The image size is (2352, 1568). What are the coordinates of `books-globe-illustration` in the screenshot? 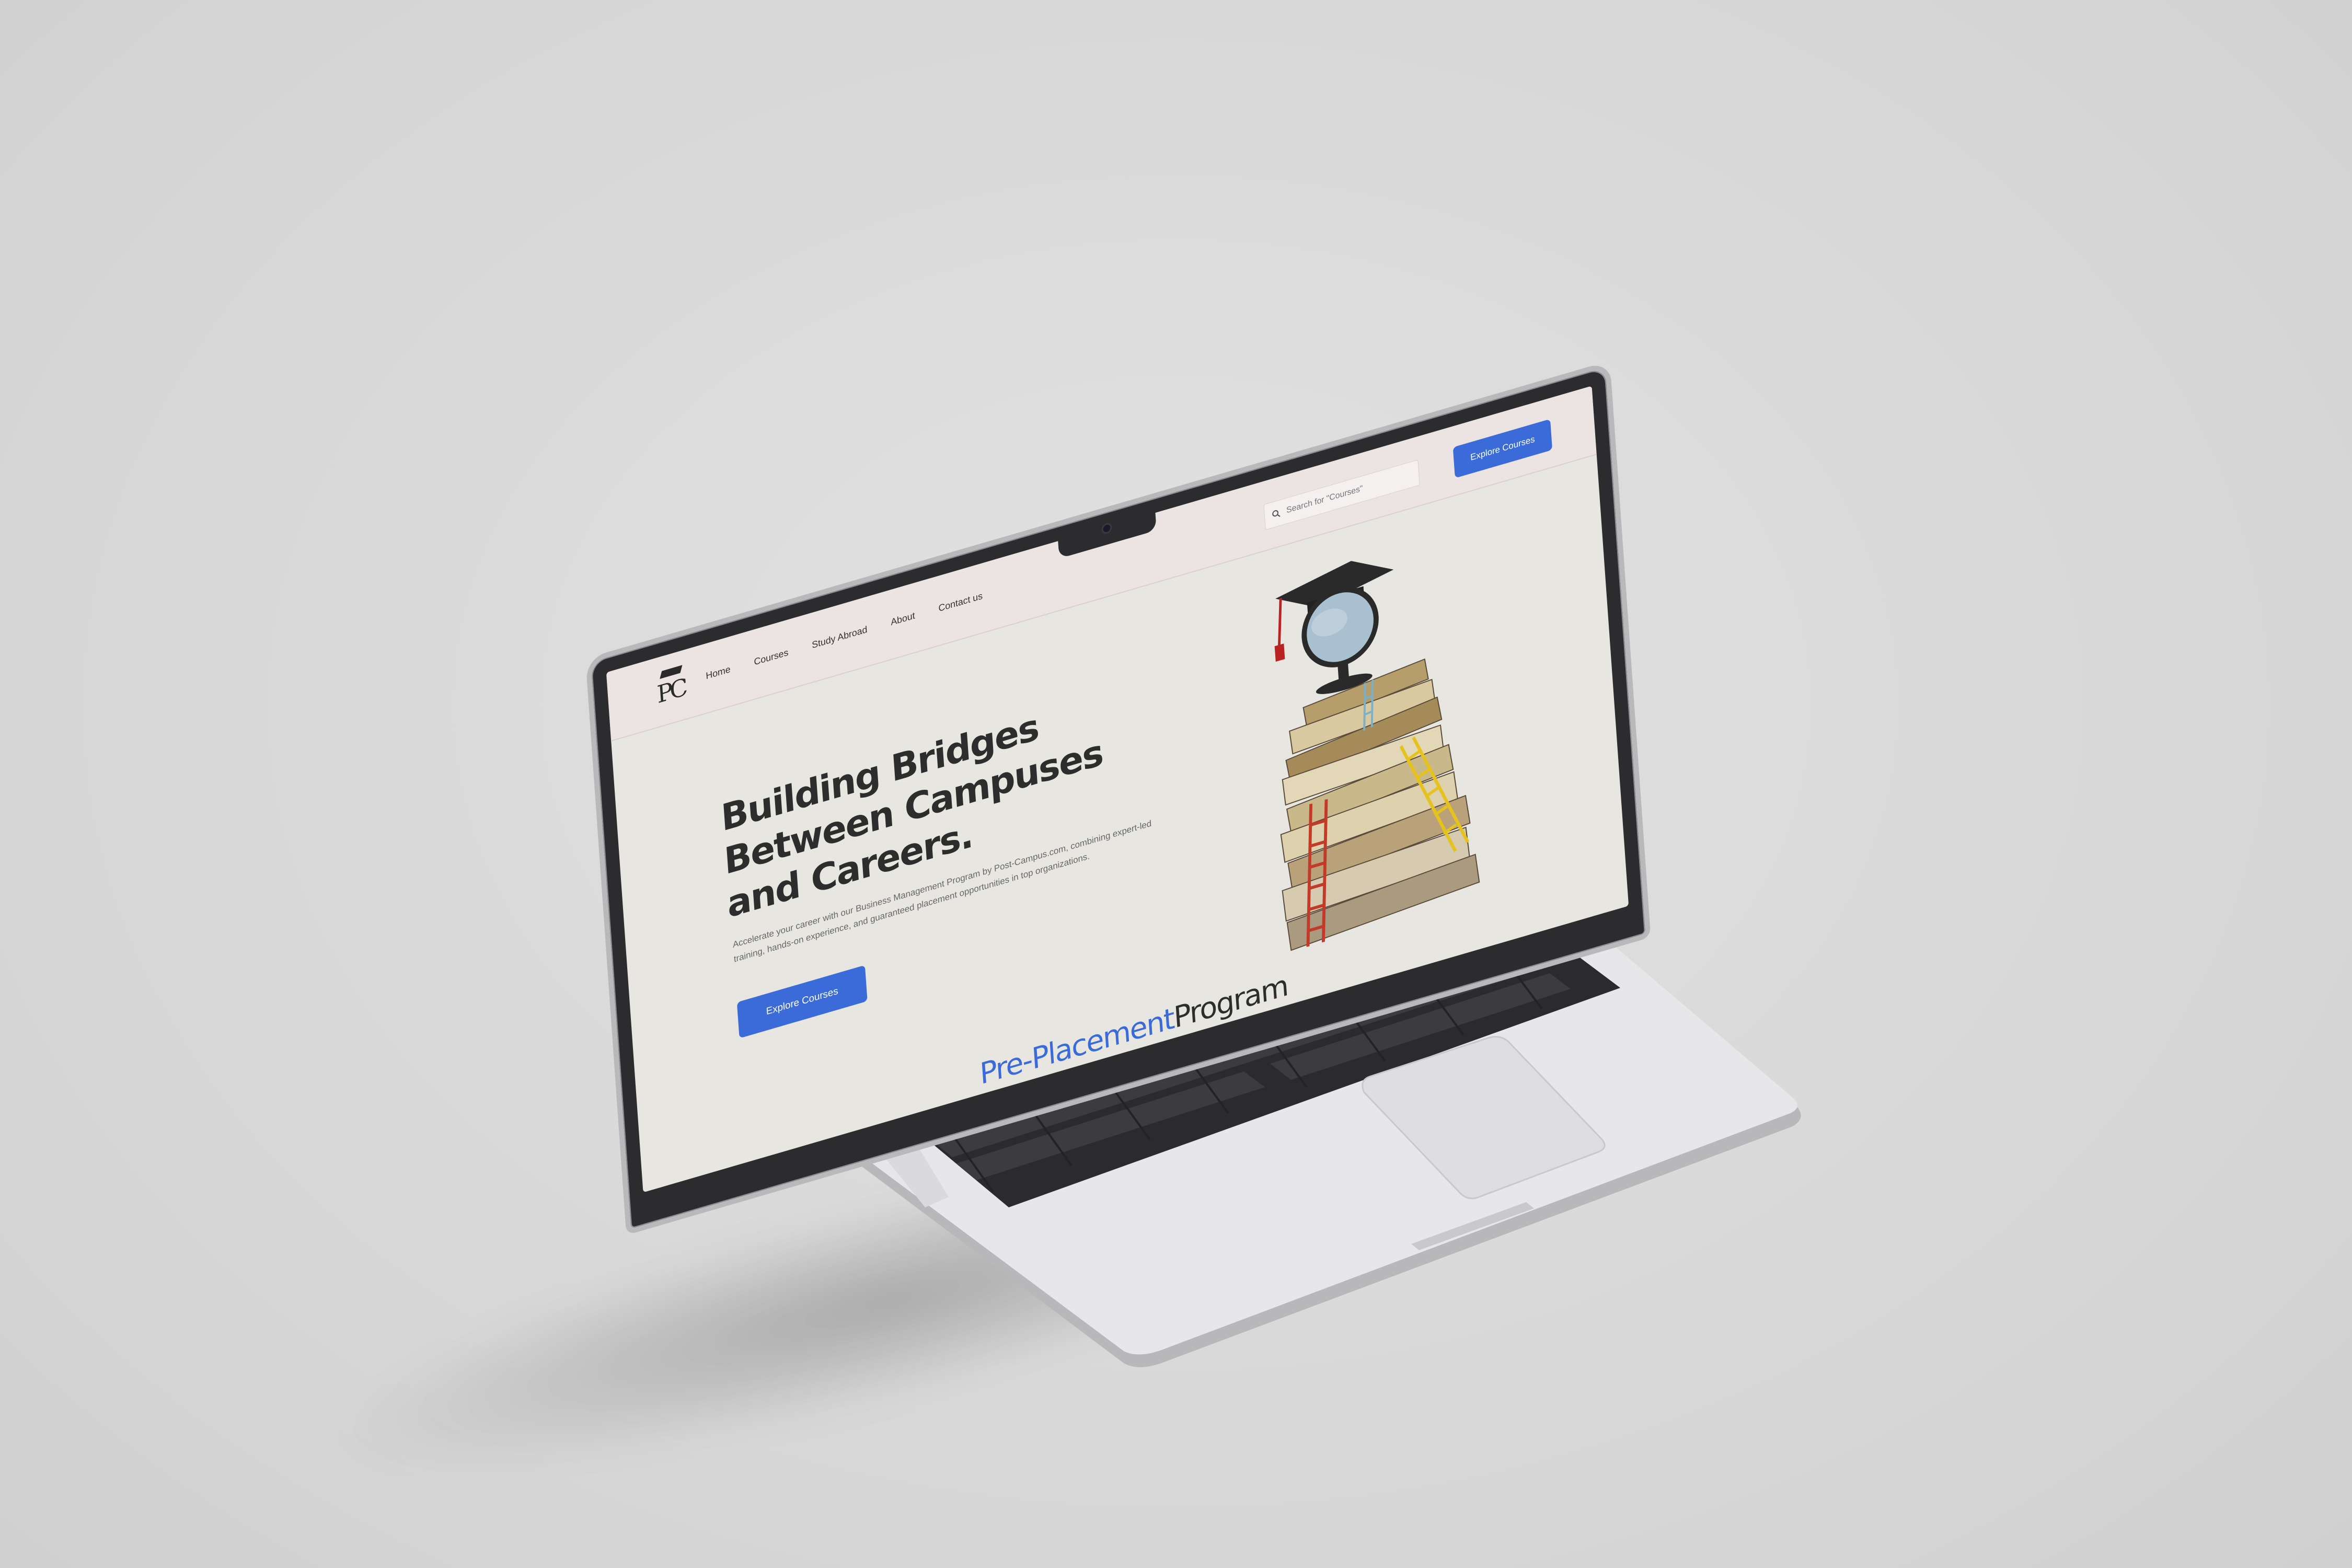 It's located at (1377, 756).